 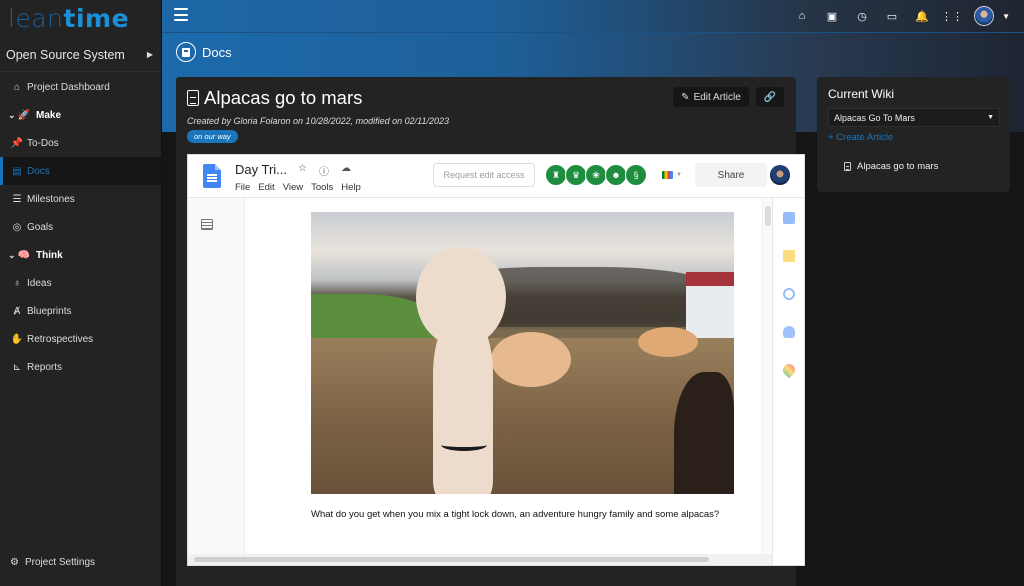 I want to click on clock-icon: ◷, so click(x=862, y=16).